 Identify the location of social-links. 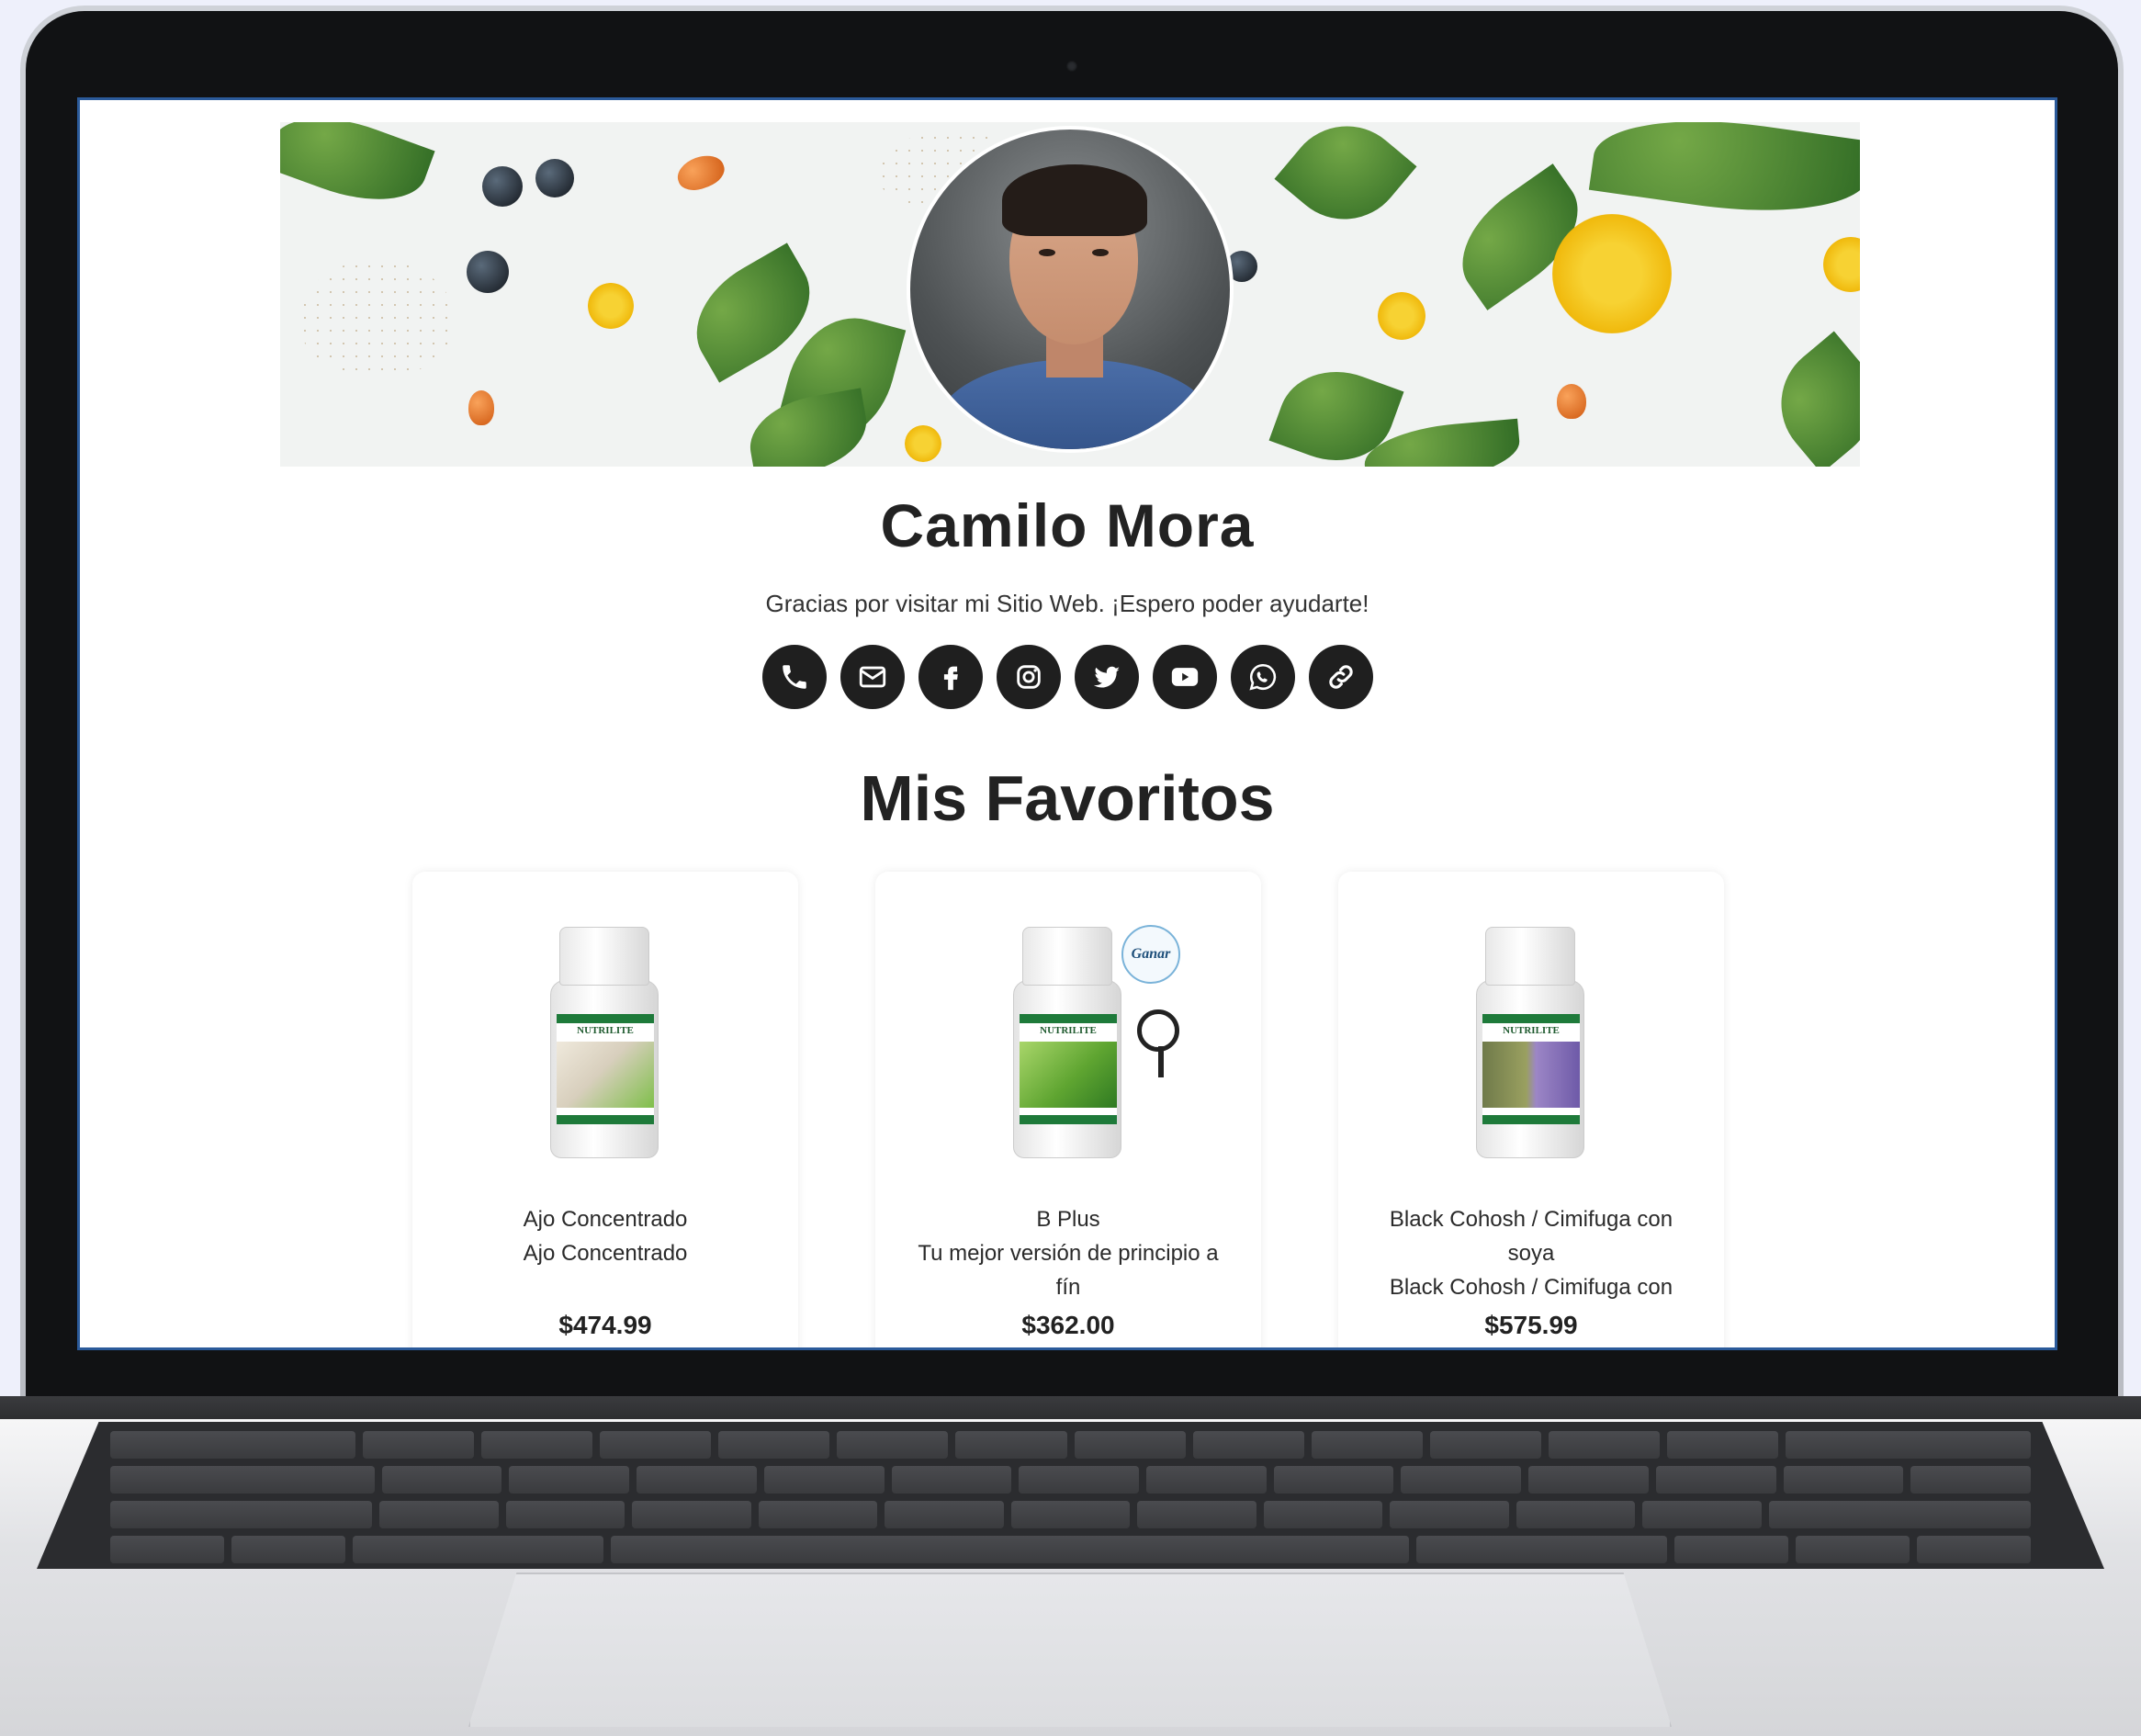
(1067, 677).